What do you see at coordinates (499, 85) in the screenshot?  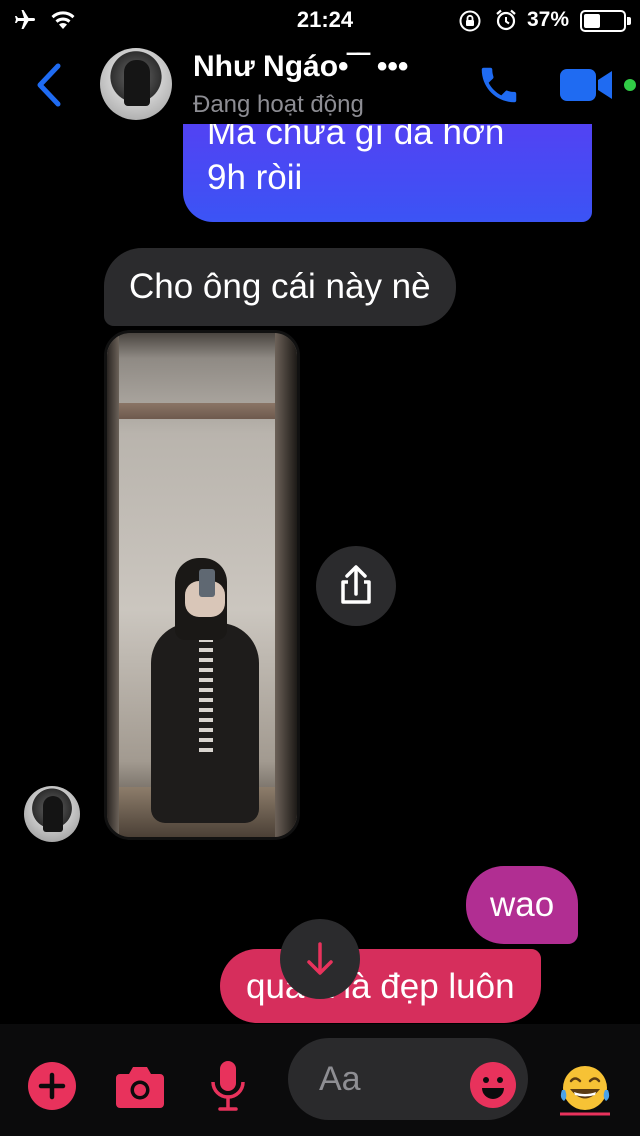 I see `phone-icon` at bounding box center [499, 85].